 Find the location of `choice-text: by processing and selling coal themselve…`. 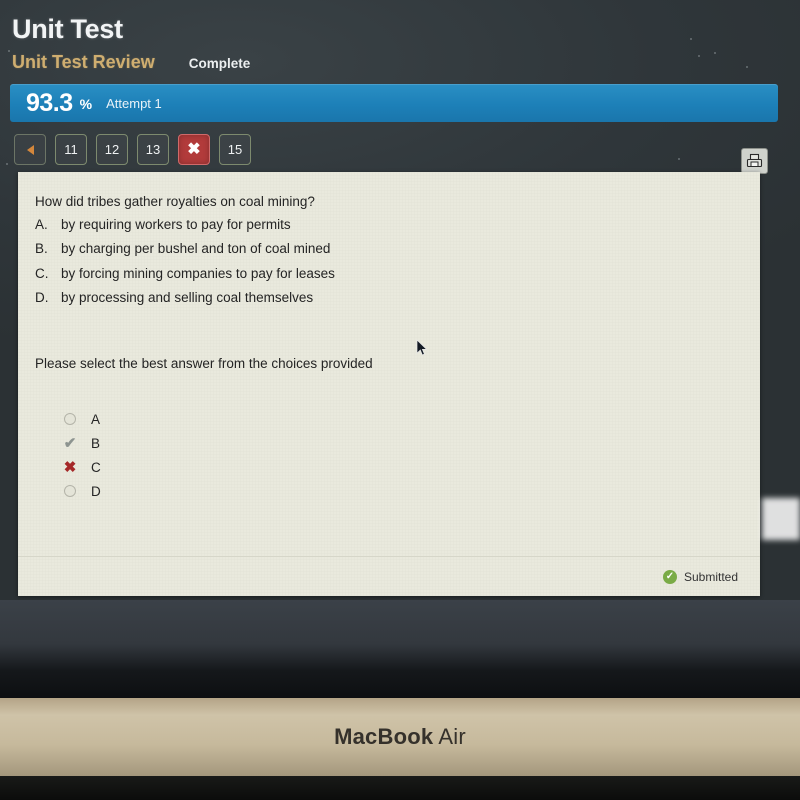

choice-text: by processing and selling coal themselve… is located at coordinates (187, 298).